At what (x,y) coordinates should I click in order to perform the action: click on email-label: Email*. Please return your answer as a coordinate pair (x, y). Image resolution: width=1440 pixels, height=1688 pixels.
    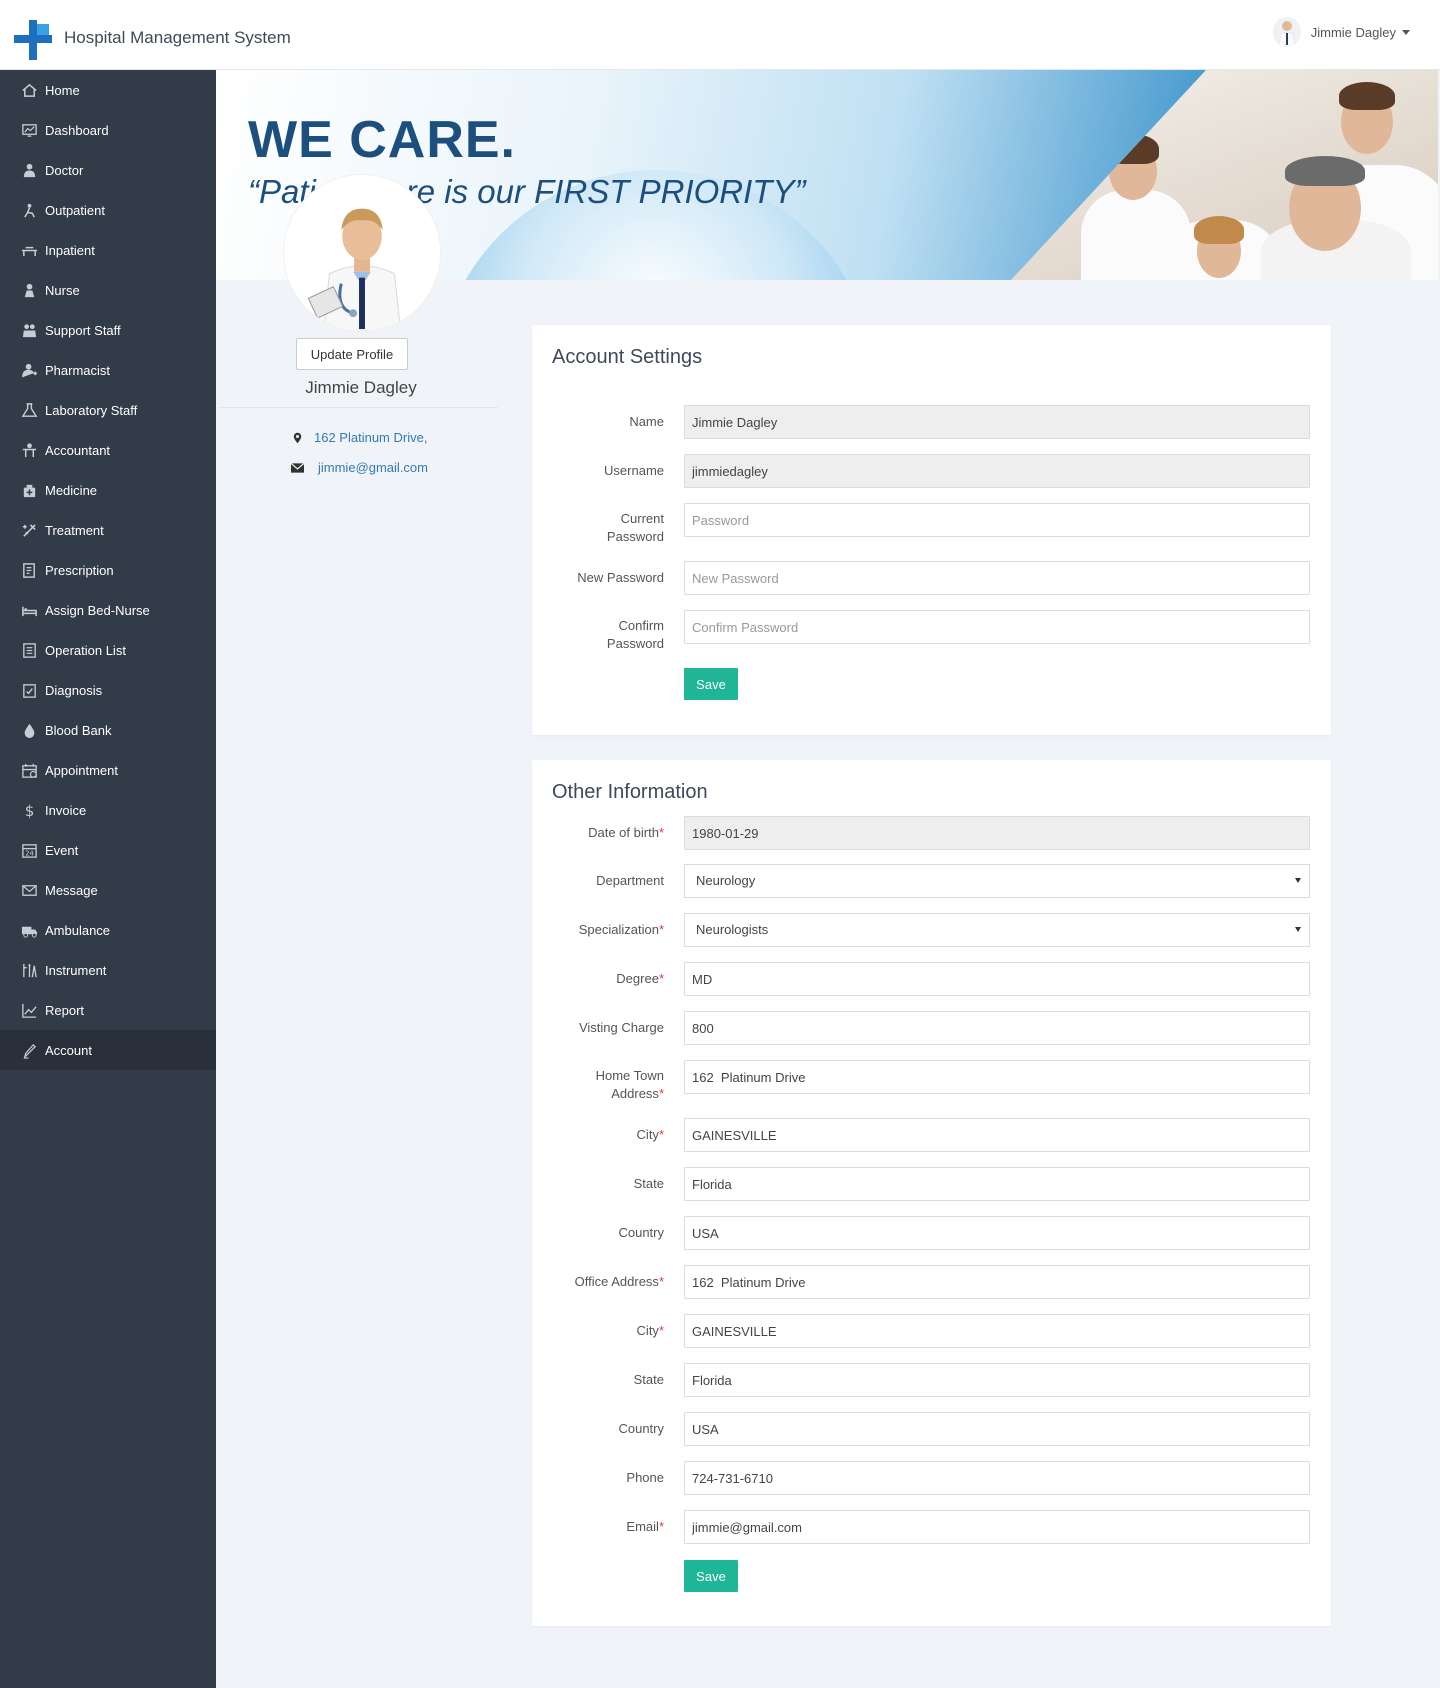
    Looking at the image, I should click on (599, 1527).